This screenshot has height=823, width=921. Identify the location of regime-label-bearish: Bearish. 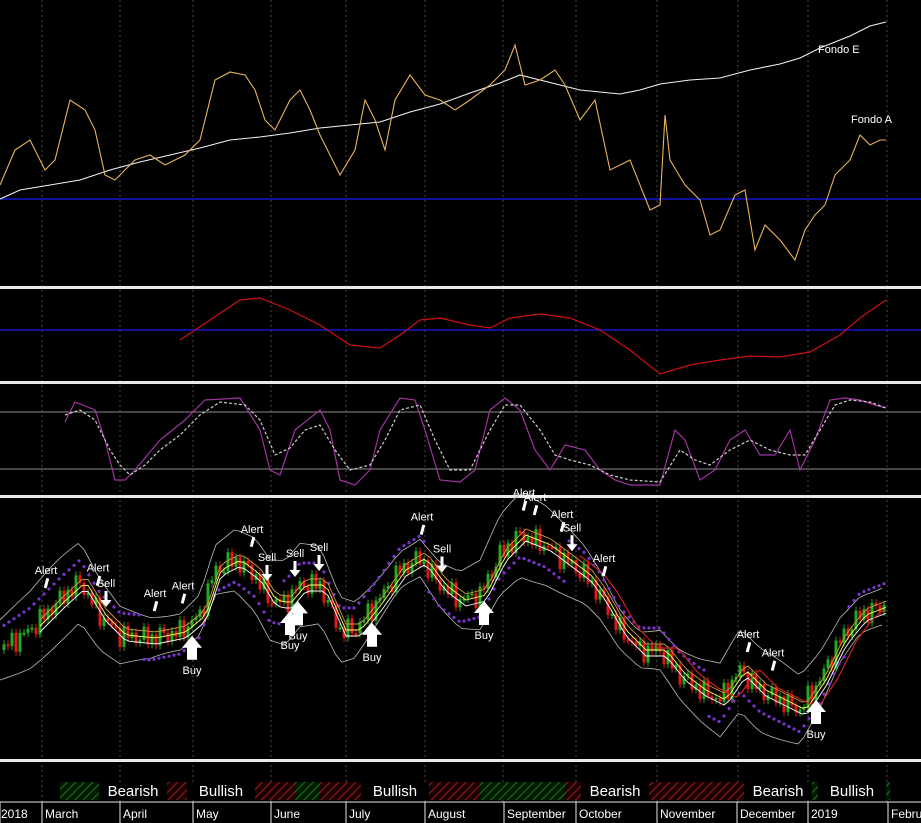
(778, 791).